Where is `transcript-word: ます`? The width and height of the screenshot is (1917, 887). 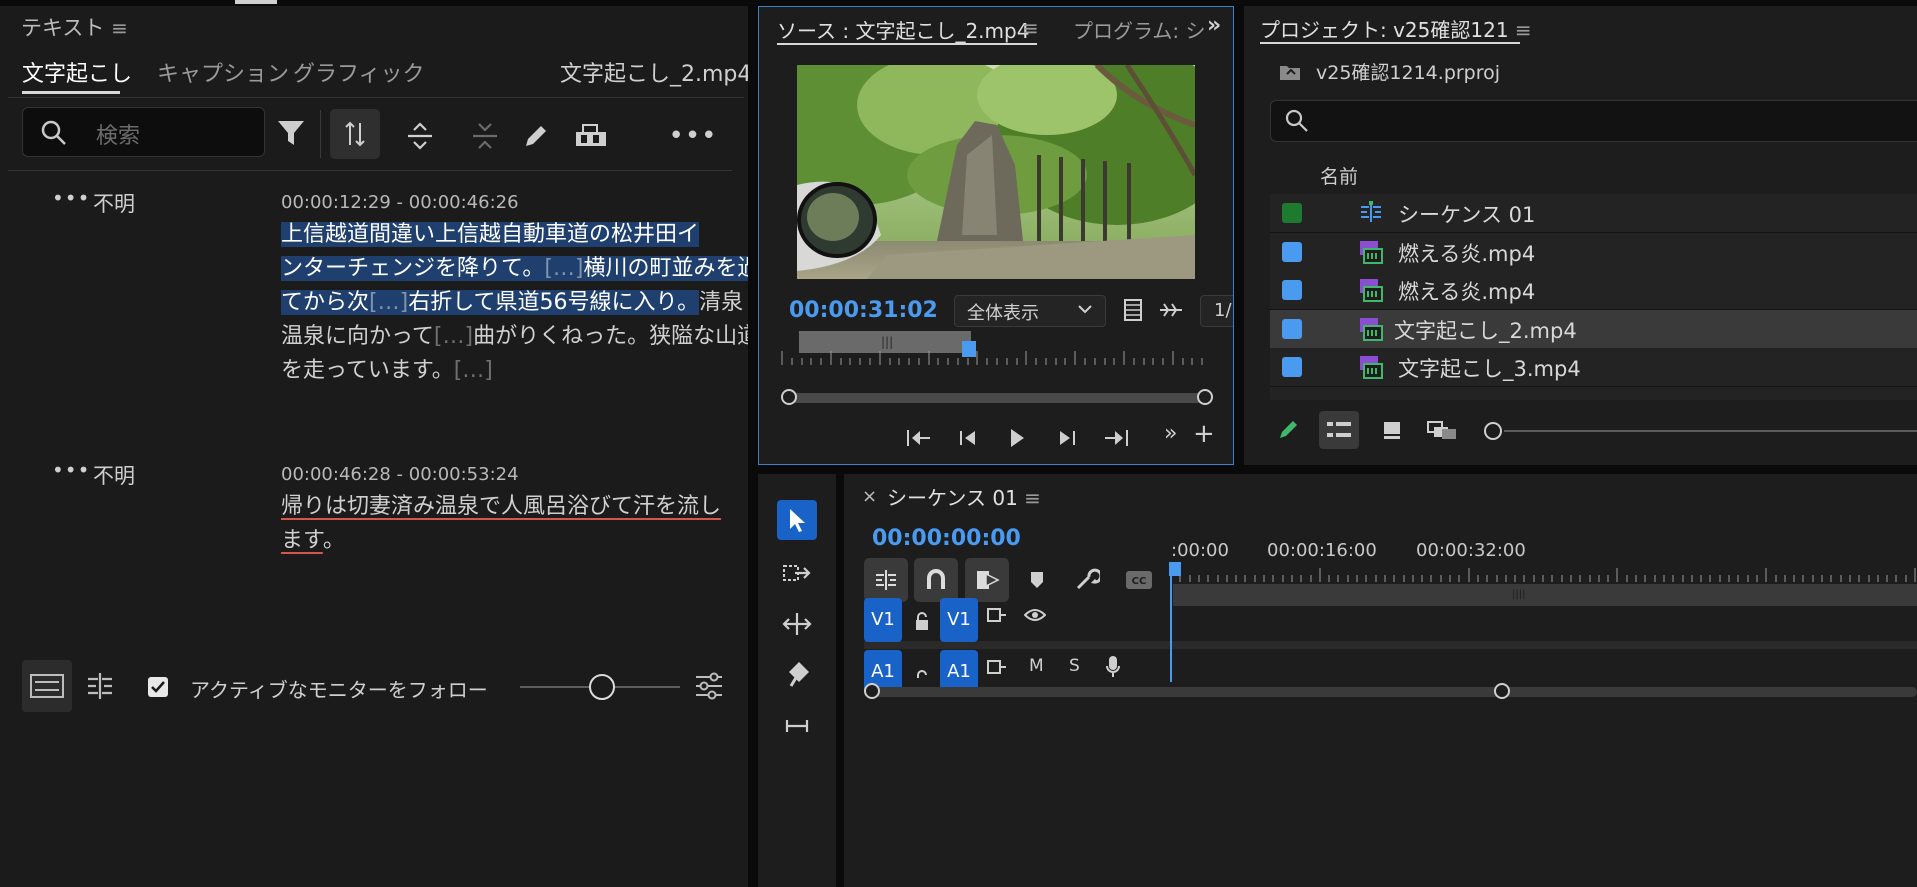 transcript-word: ます is located at coordinates (302, 540).